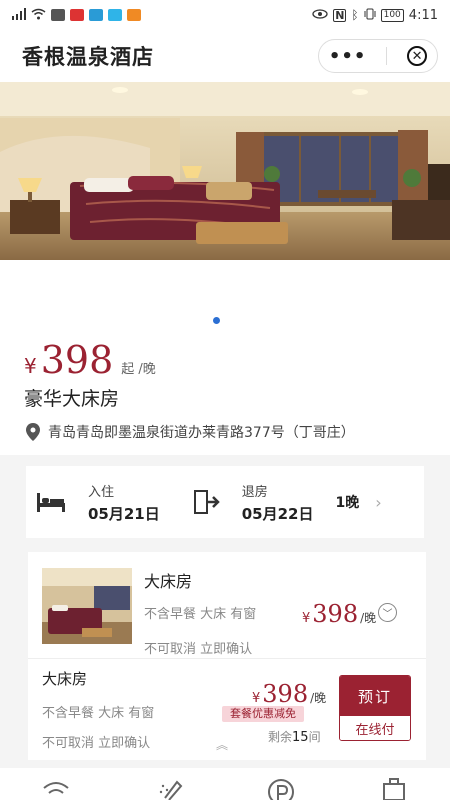  What do you see at coordinates (88, 57) in the screenshot?
I see `page-title: 香根温泉酒店` at bounding box center [88, 57].